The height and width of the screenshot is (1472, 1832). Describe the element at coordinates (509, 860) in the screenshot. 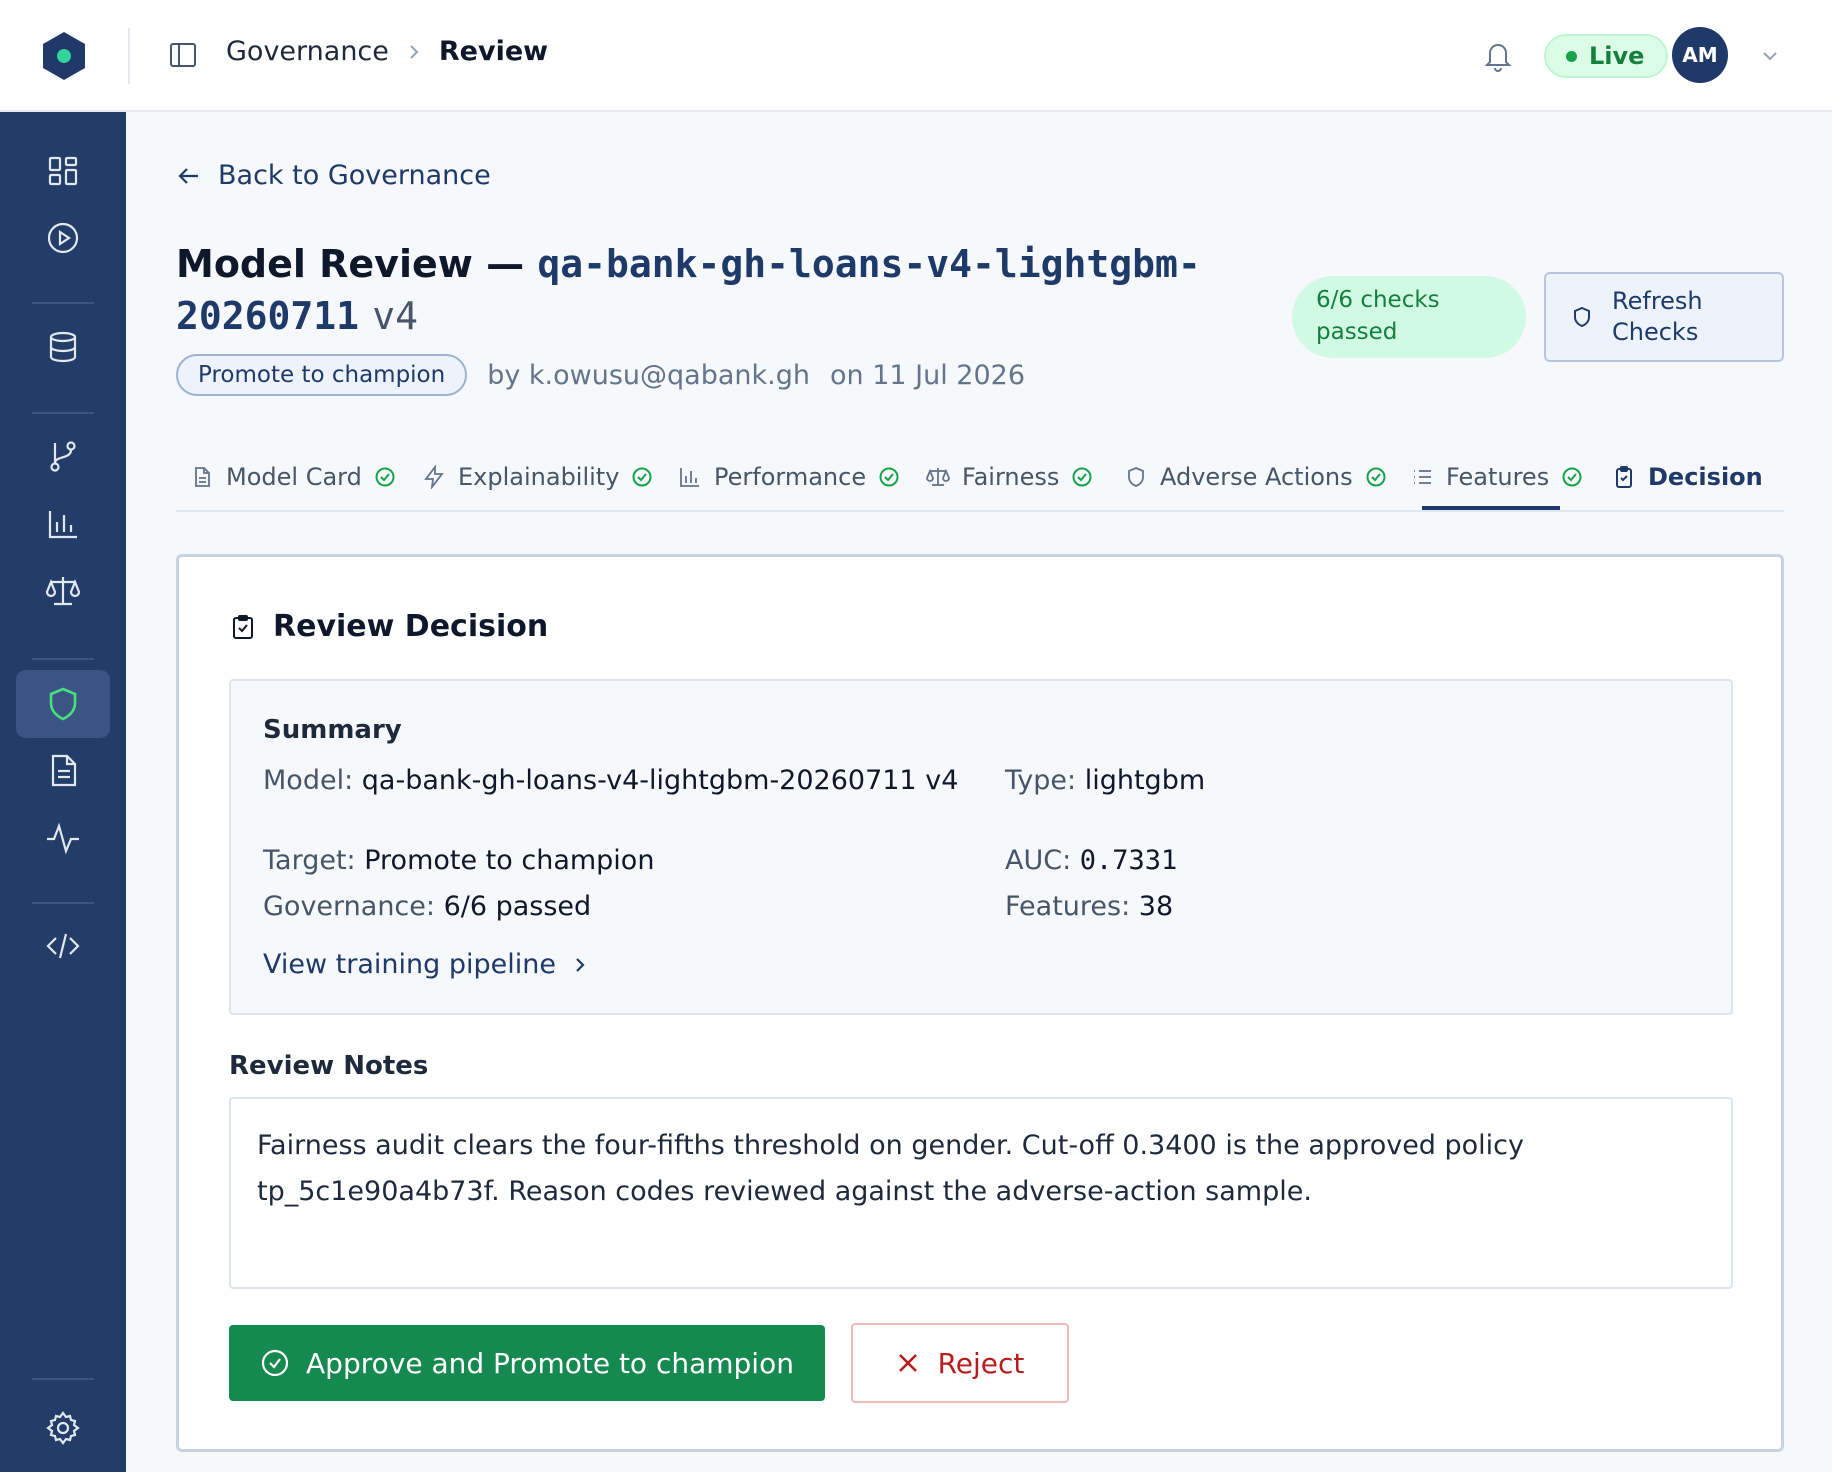

I see `target-value: Promote to champion` at that location.